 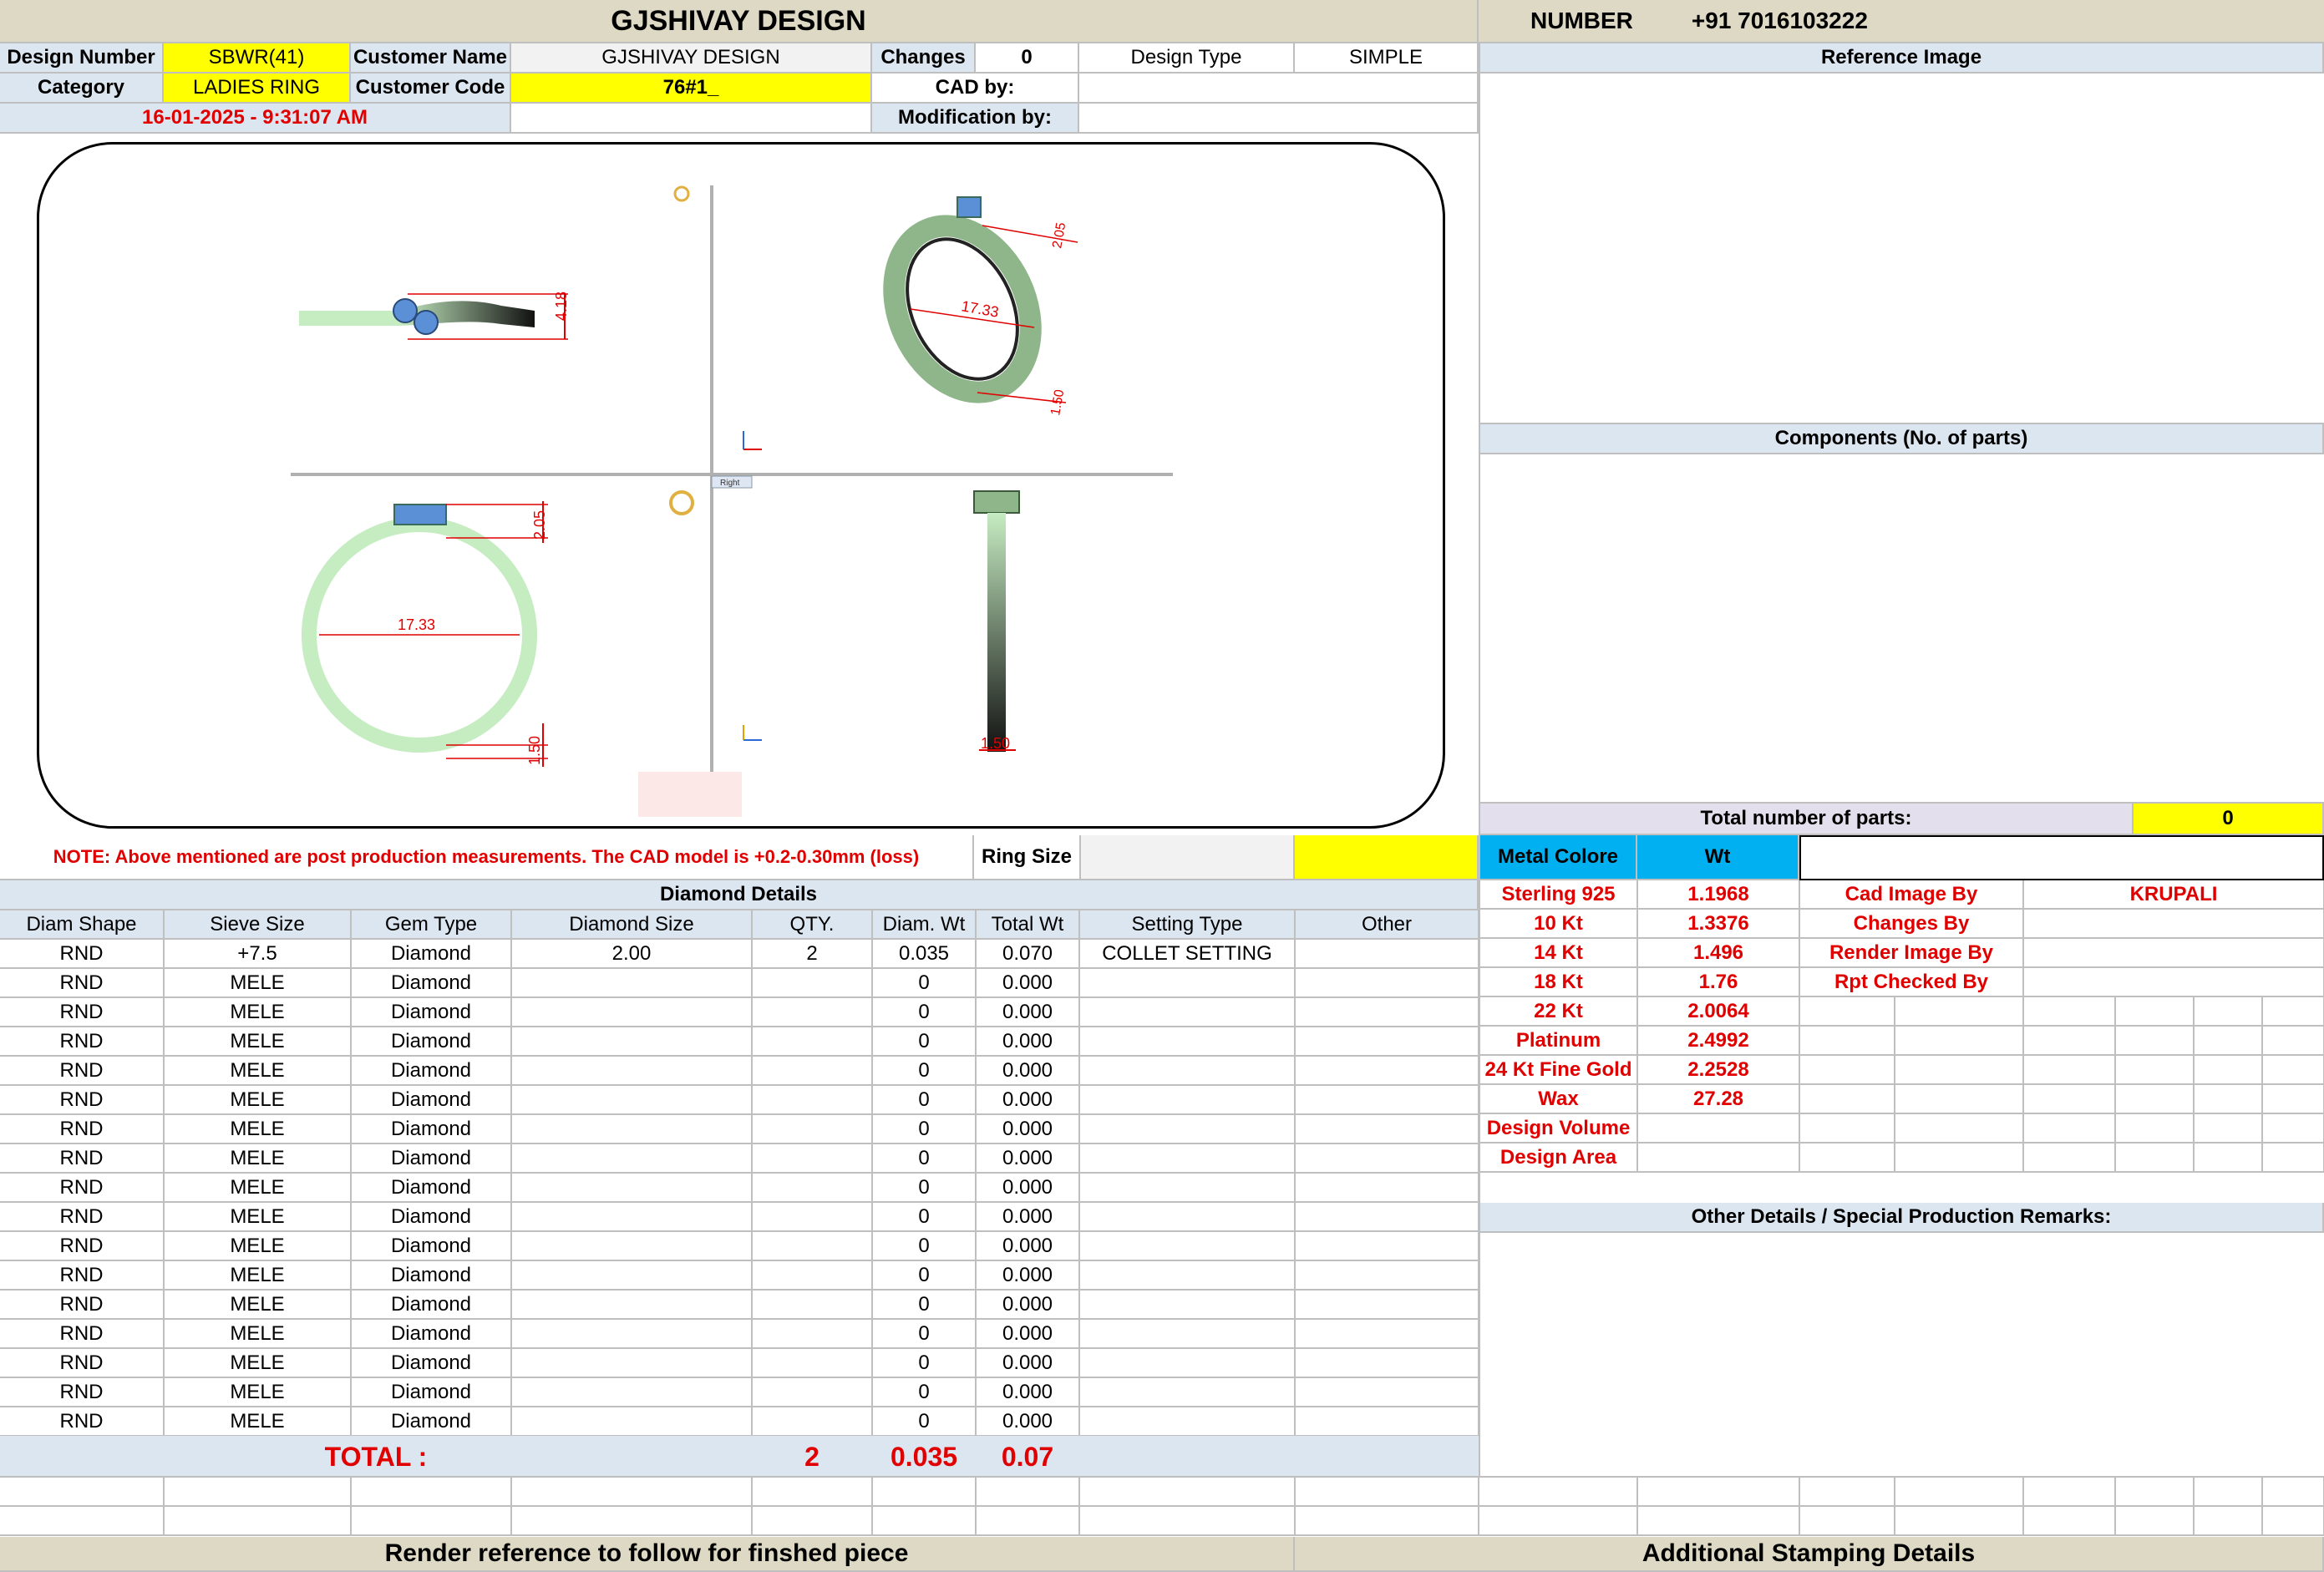 I want to click on metal-name: 18 Kt, so click(x=1559, y=982).